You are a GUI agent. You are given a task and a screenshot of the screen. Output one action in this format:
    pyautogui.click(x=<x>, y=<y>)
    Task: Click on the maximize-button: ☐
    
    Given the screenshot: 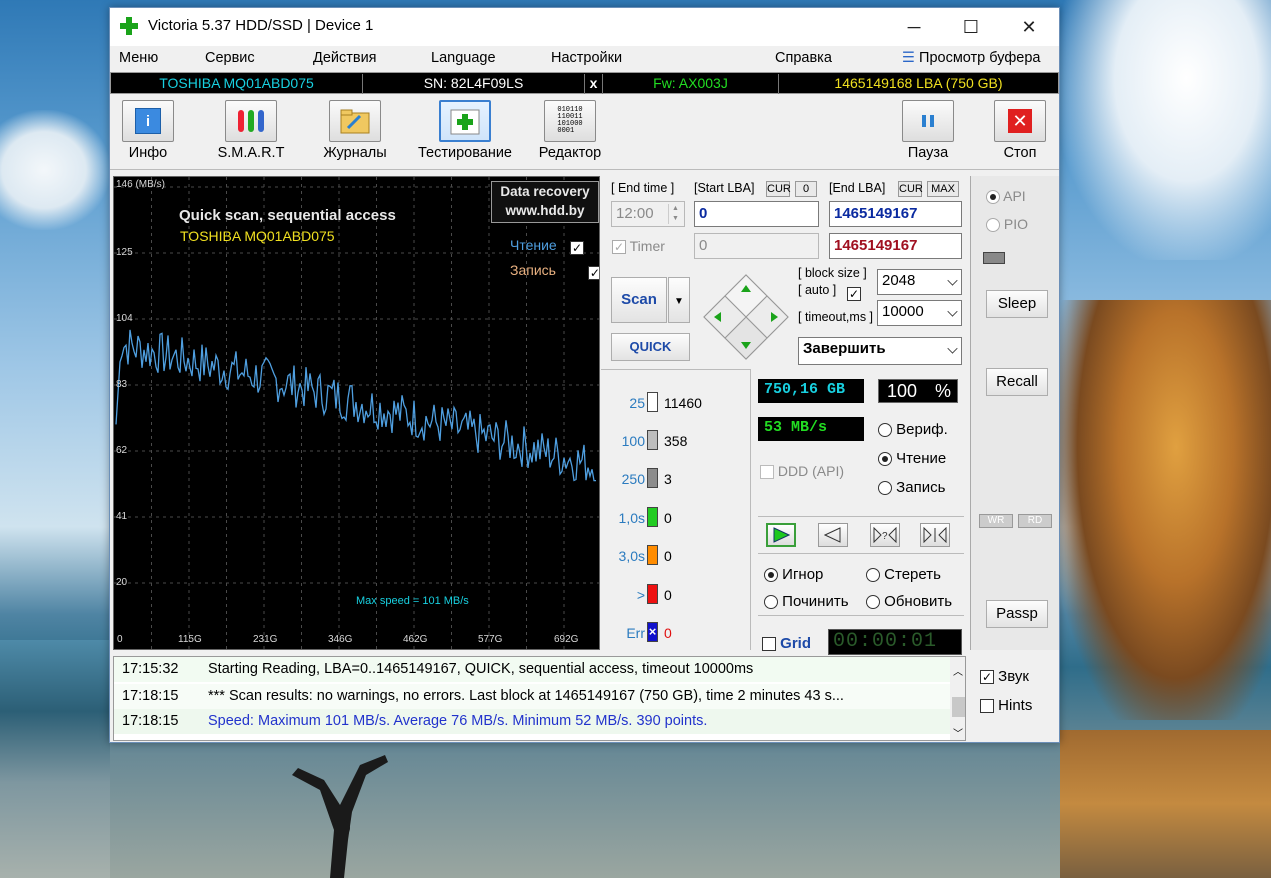 What is the action you would take?
    pyautogui.click(x=971, y=27)
    